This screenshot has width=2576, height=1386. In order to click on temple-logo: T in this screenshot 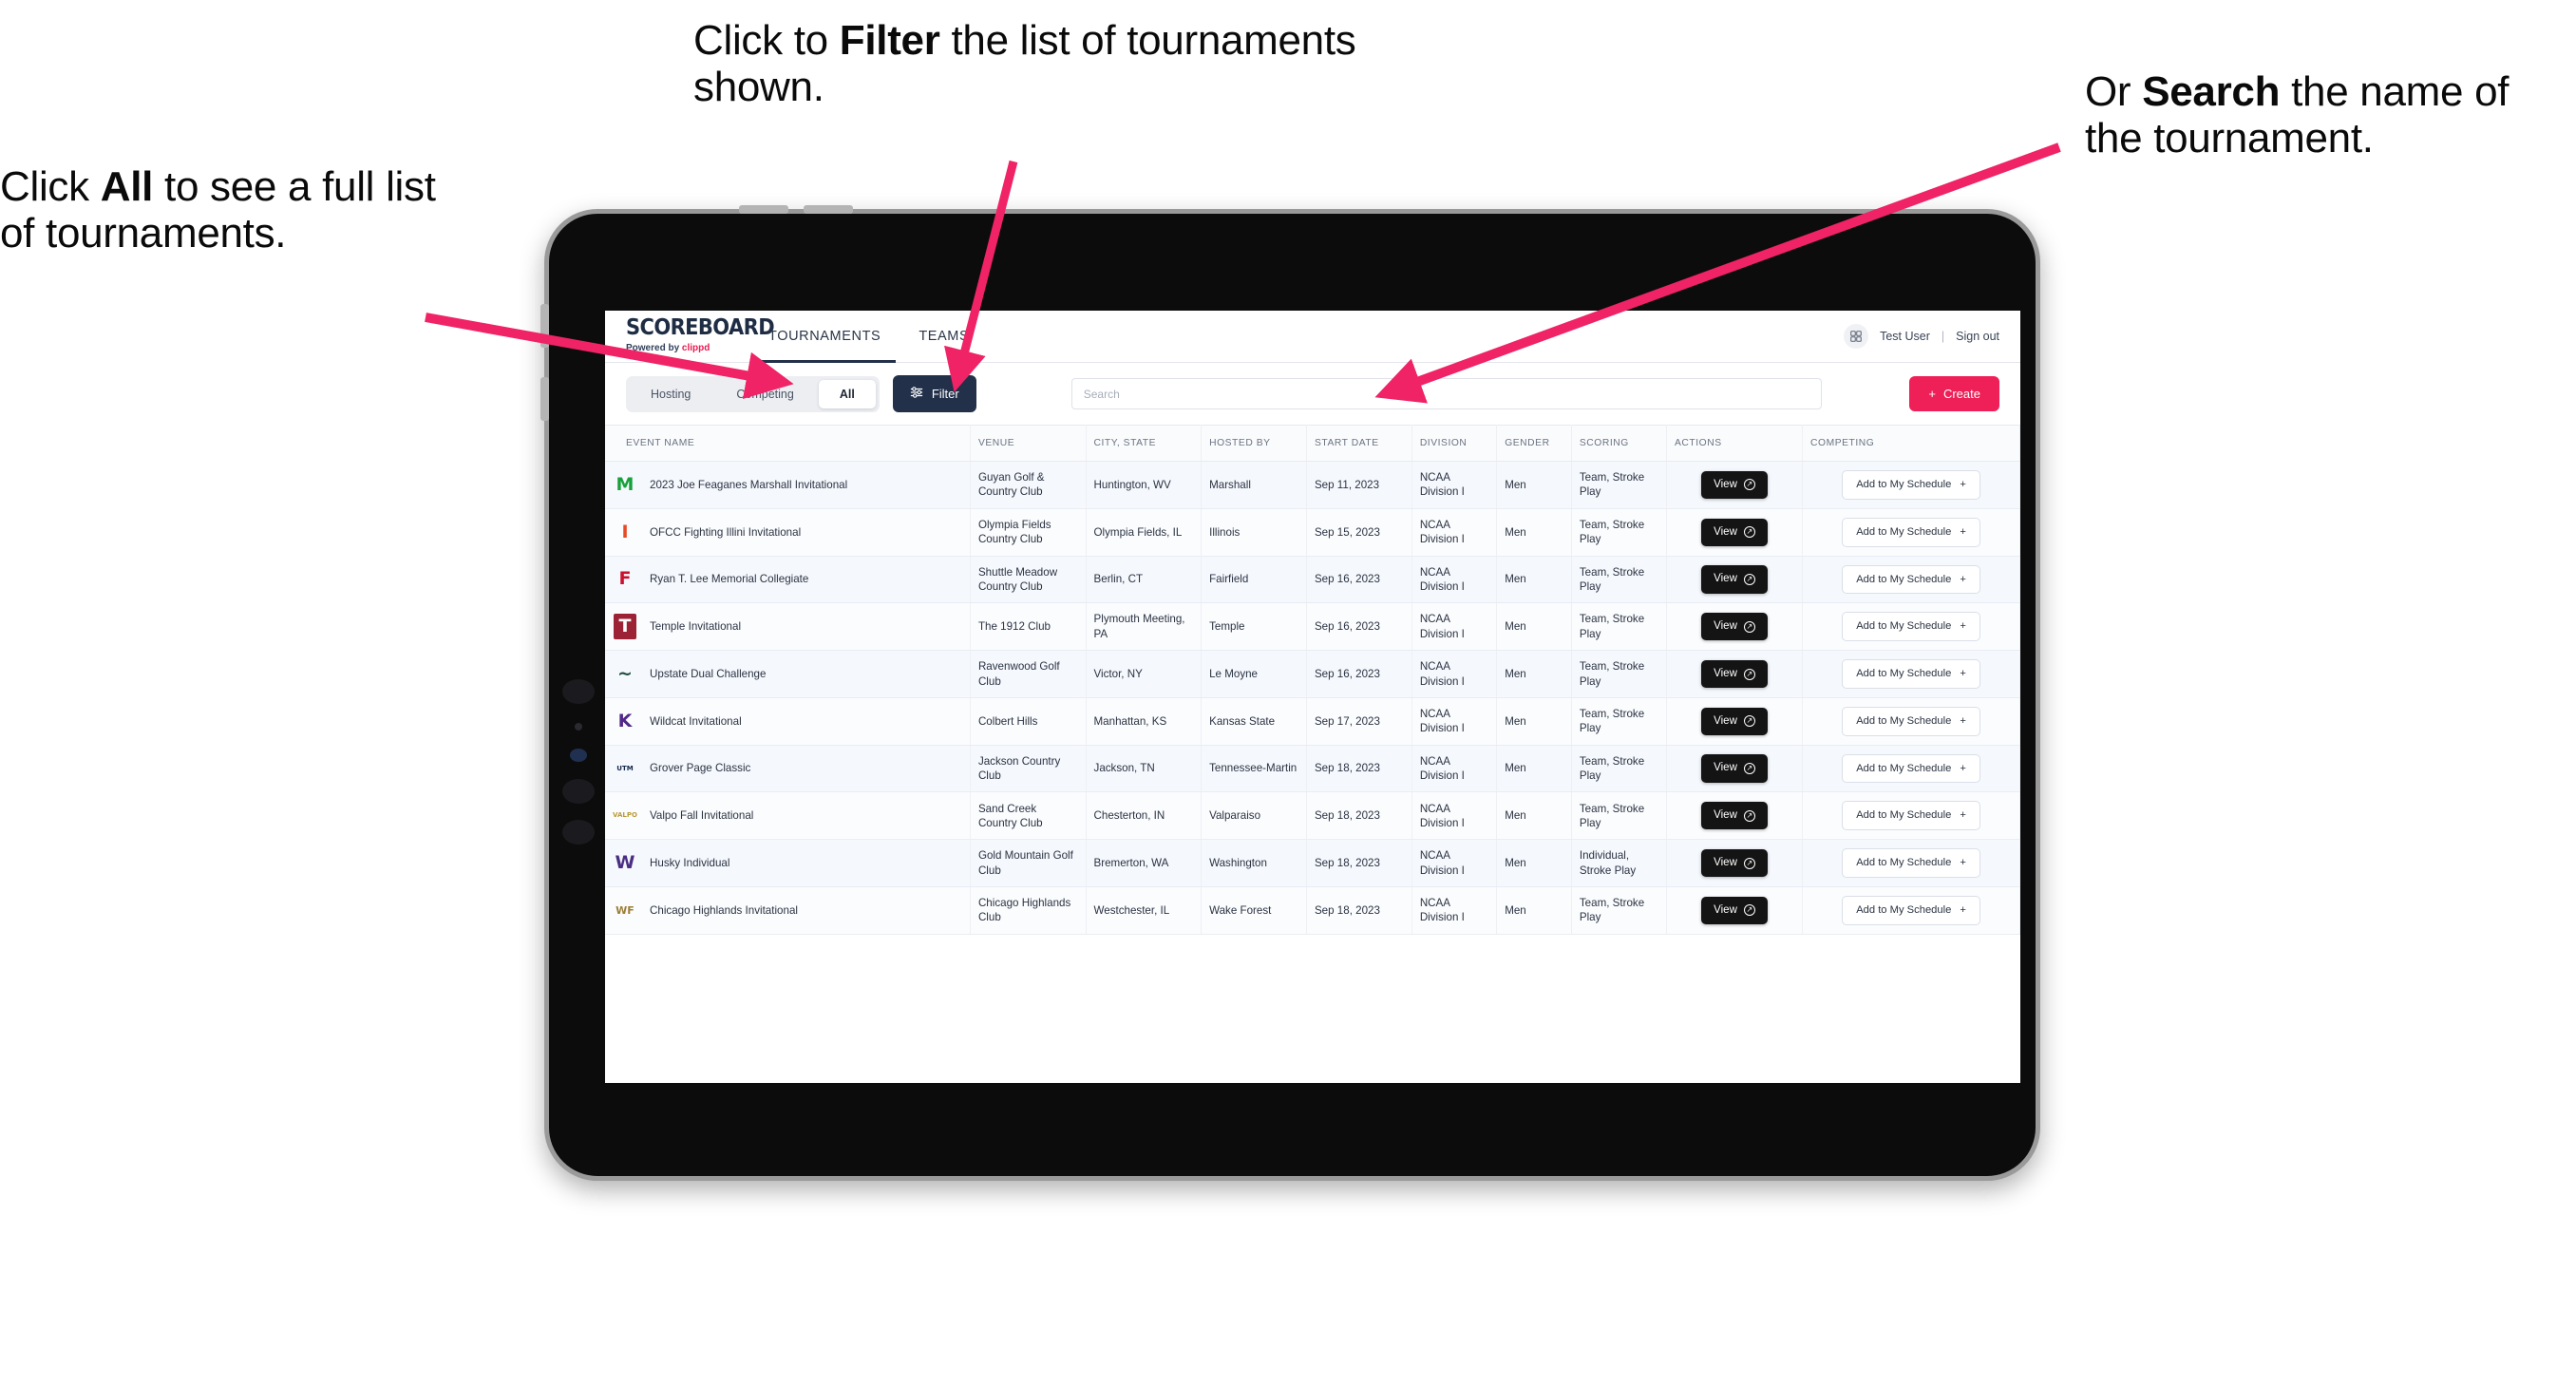, I will do `click(625, 627)`.